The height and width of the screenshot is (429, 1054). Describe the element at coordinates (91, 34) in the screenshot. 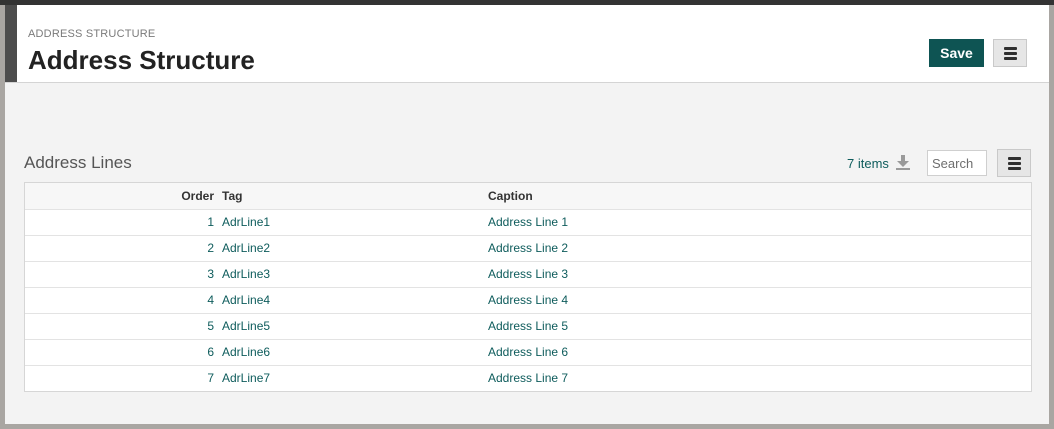

I see `breadcrumb: ADDRESS STRUCTURE` at that location.